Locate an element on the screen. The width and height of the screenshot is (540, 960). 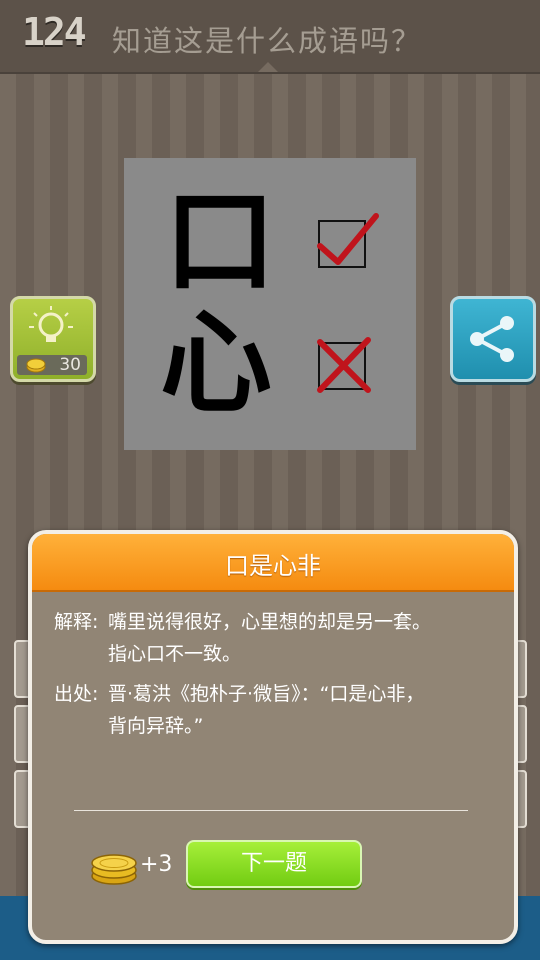
explanation-text-1: 嘴里说得很好，心里想的却是另一套。 is located at coordinates (270, 622).